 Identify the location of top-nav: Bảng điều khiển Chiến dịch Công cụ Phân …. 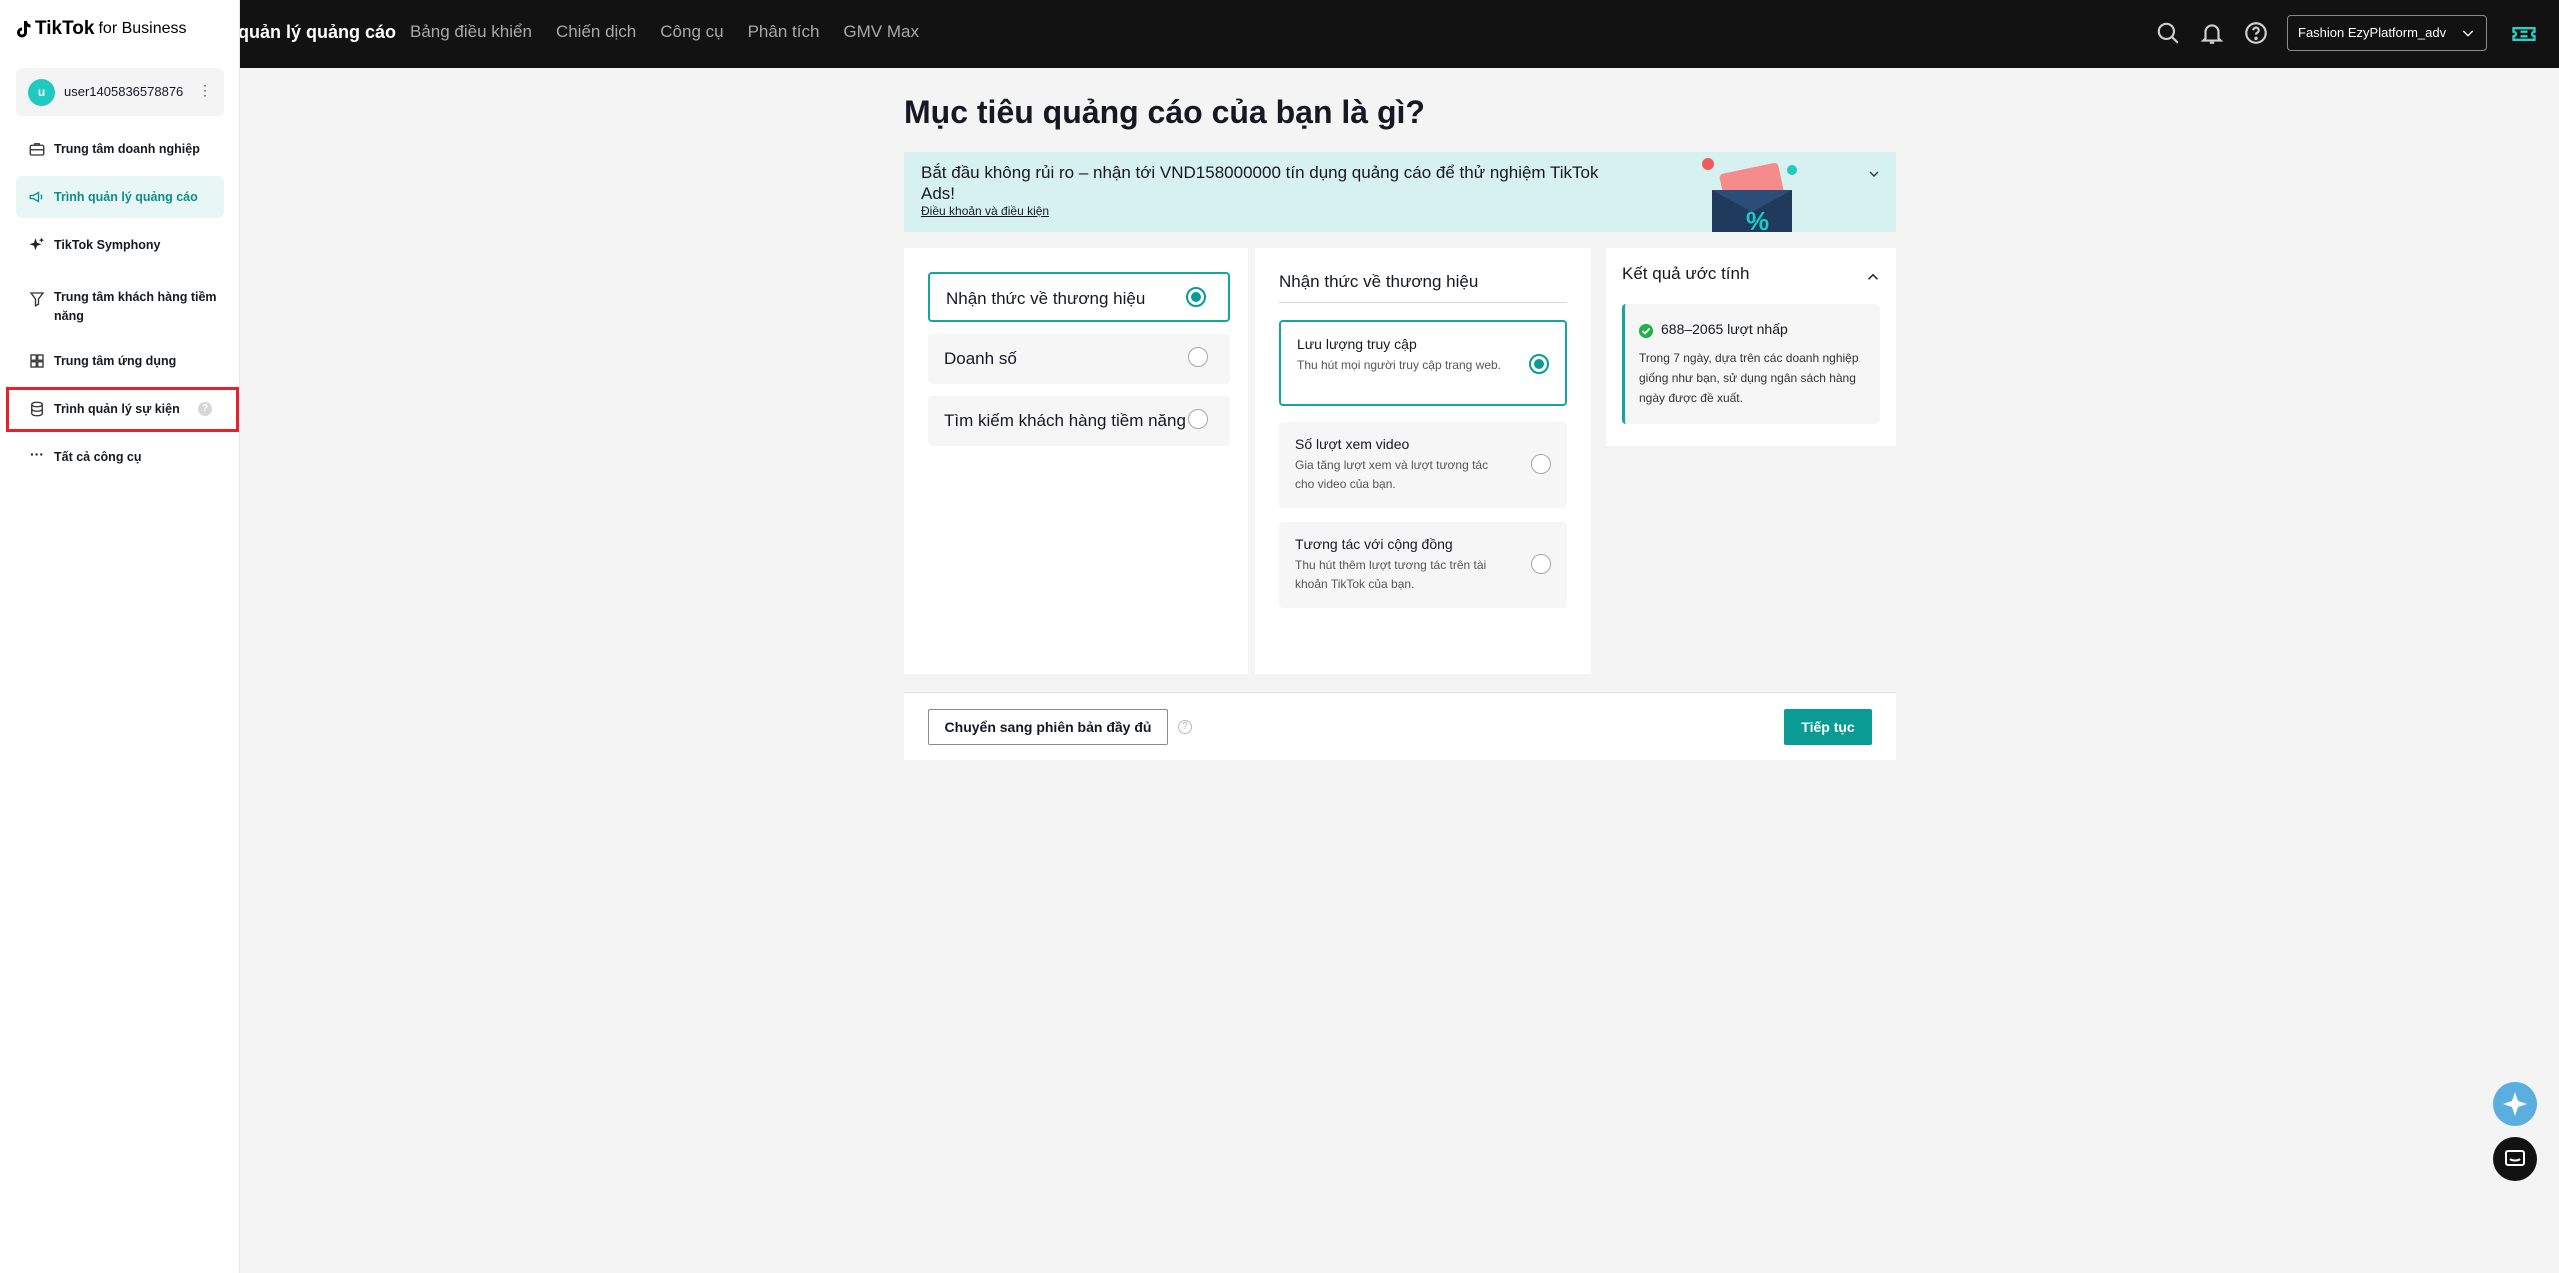
(664, 32).